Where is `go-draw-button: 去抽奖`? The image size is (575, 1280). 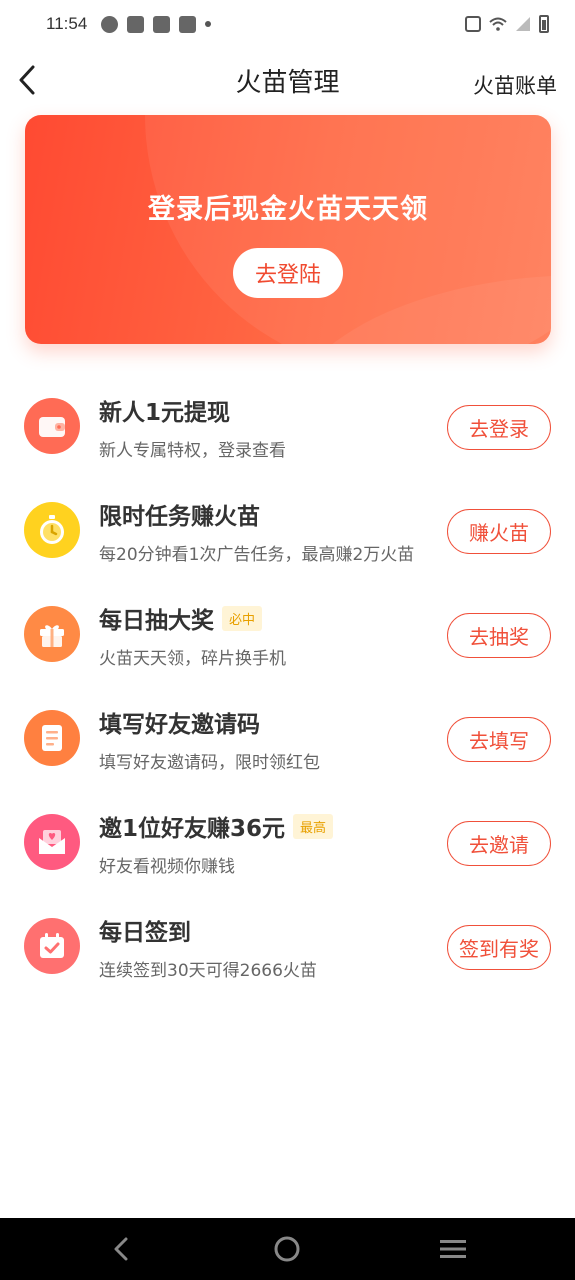 go-draw-button: 去抽奖 is located at coordinates (499, 635).